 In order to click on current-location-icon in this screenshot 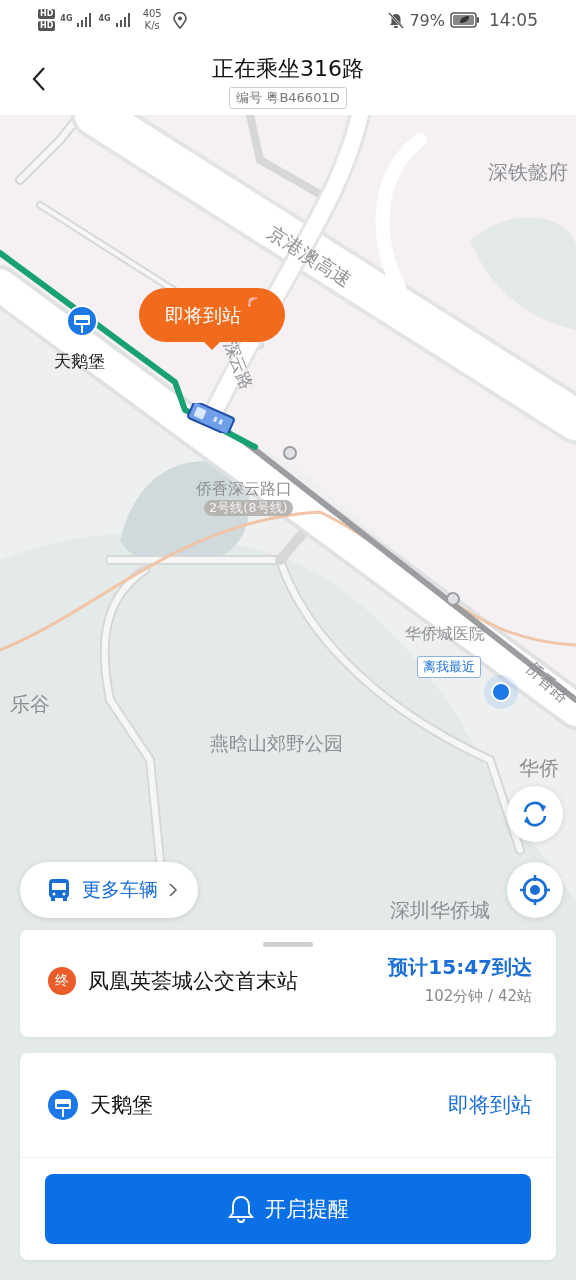, I will do `click(501, 692)`.